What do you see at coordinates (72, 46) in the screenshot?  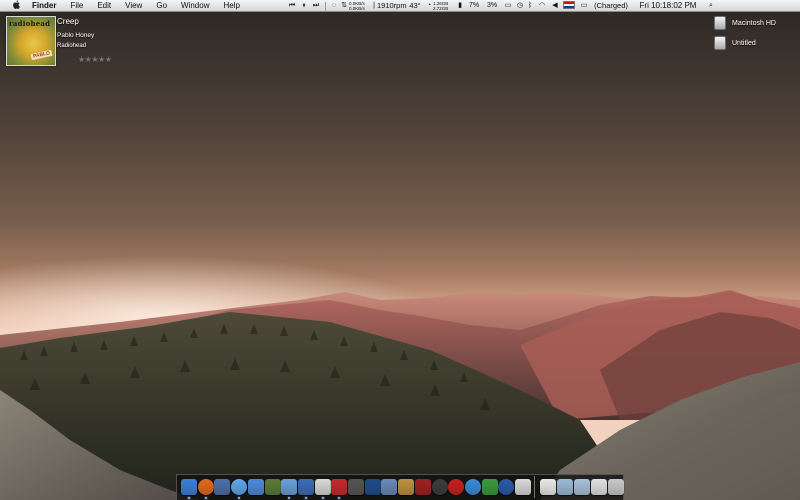 I see `track-artist: Radiohead` at bounding box center [72, 46].